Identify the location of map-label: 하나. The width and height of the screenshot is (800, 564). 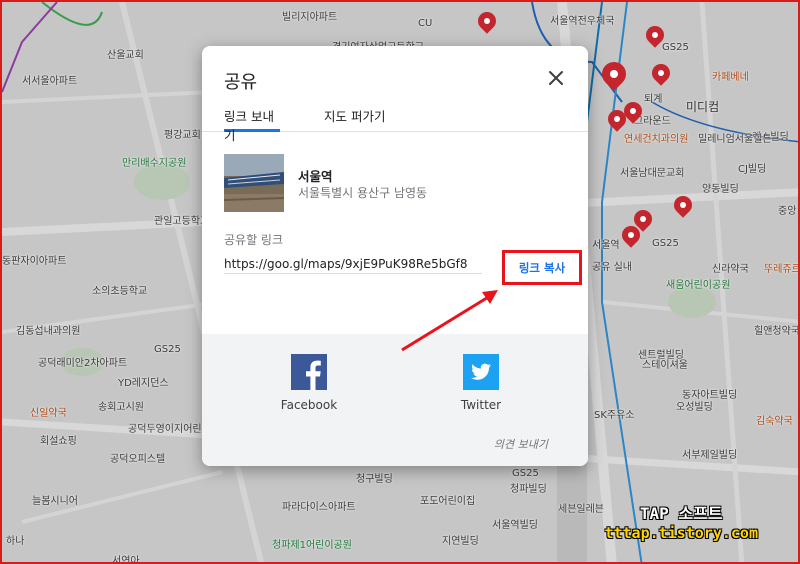
(15, 541).